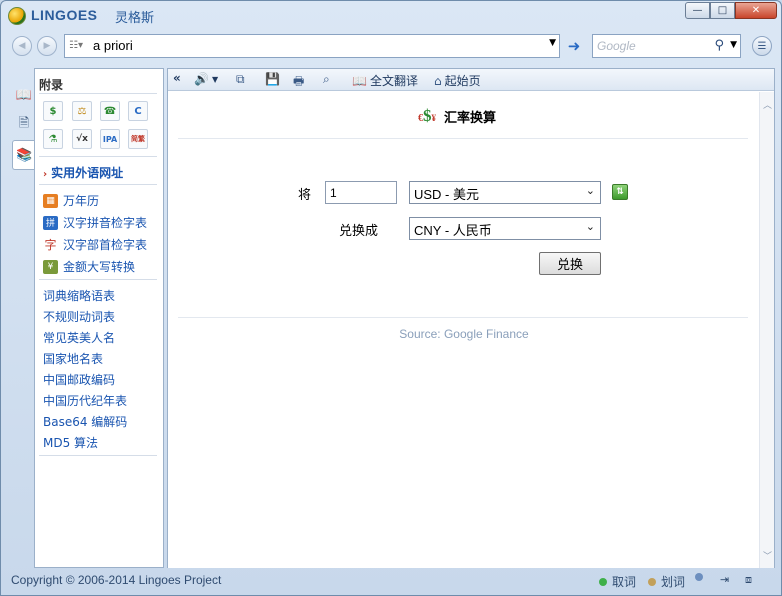 This screenshot has height=596, width=782. I want to click on forward-button: ▶, so click(47, 46).